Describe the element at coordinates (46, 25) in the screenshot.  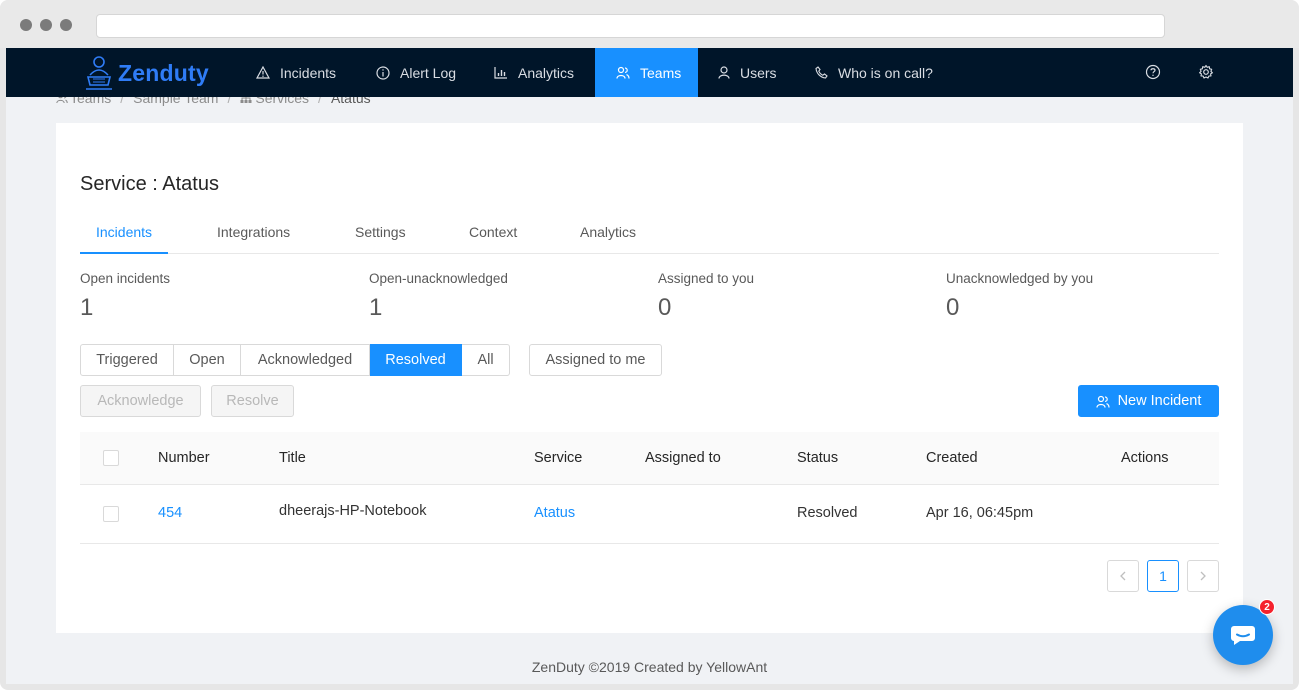
I see `window-minimize-dot` at that location.